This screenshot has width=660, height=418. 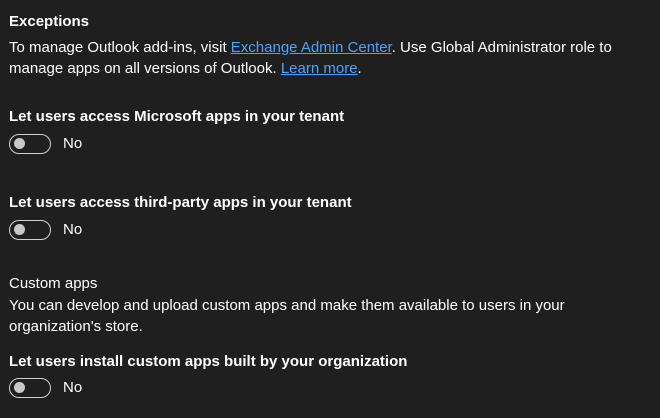 I want to click on exceptions-text-part-3: ., so click(x=359, y=68).